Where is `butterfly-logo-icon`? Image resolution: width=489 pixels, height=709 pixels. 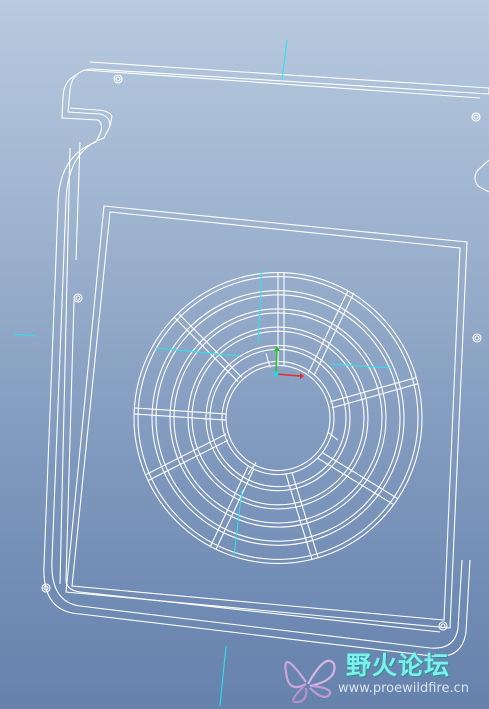 butterfly-logo-icon is located at coordinates (310, 681).